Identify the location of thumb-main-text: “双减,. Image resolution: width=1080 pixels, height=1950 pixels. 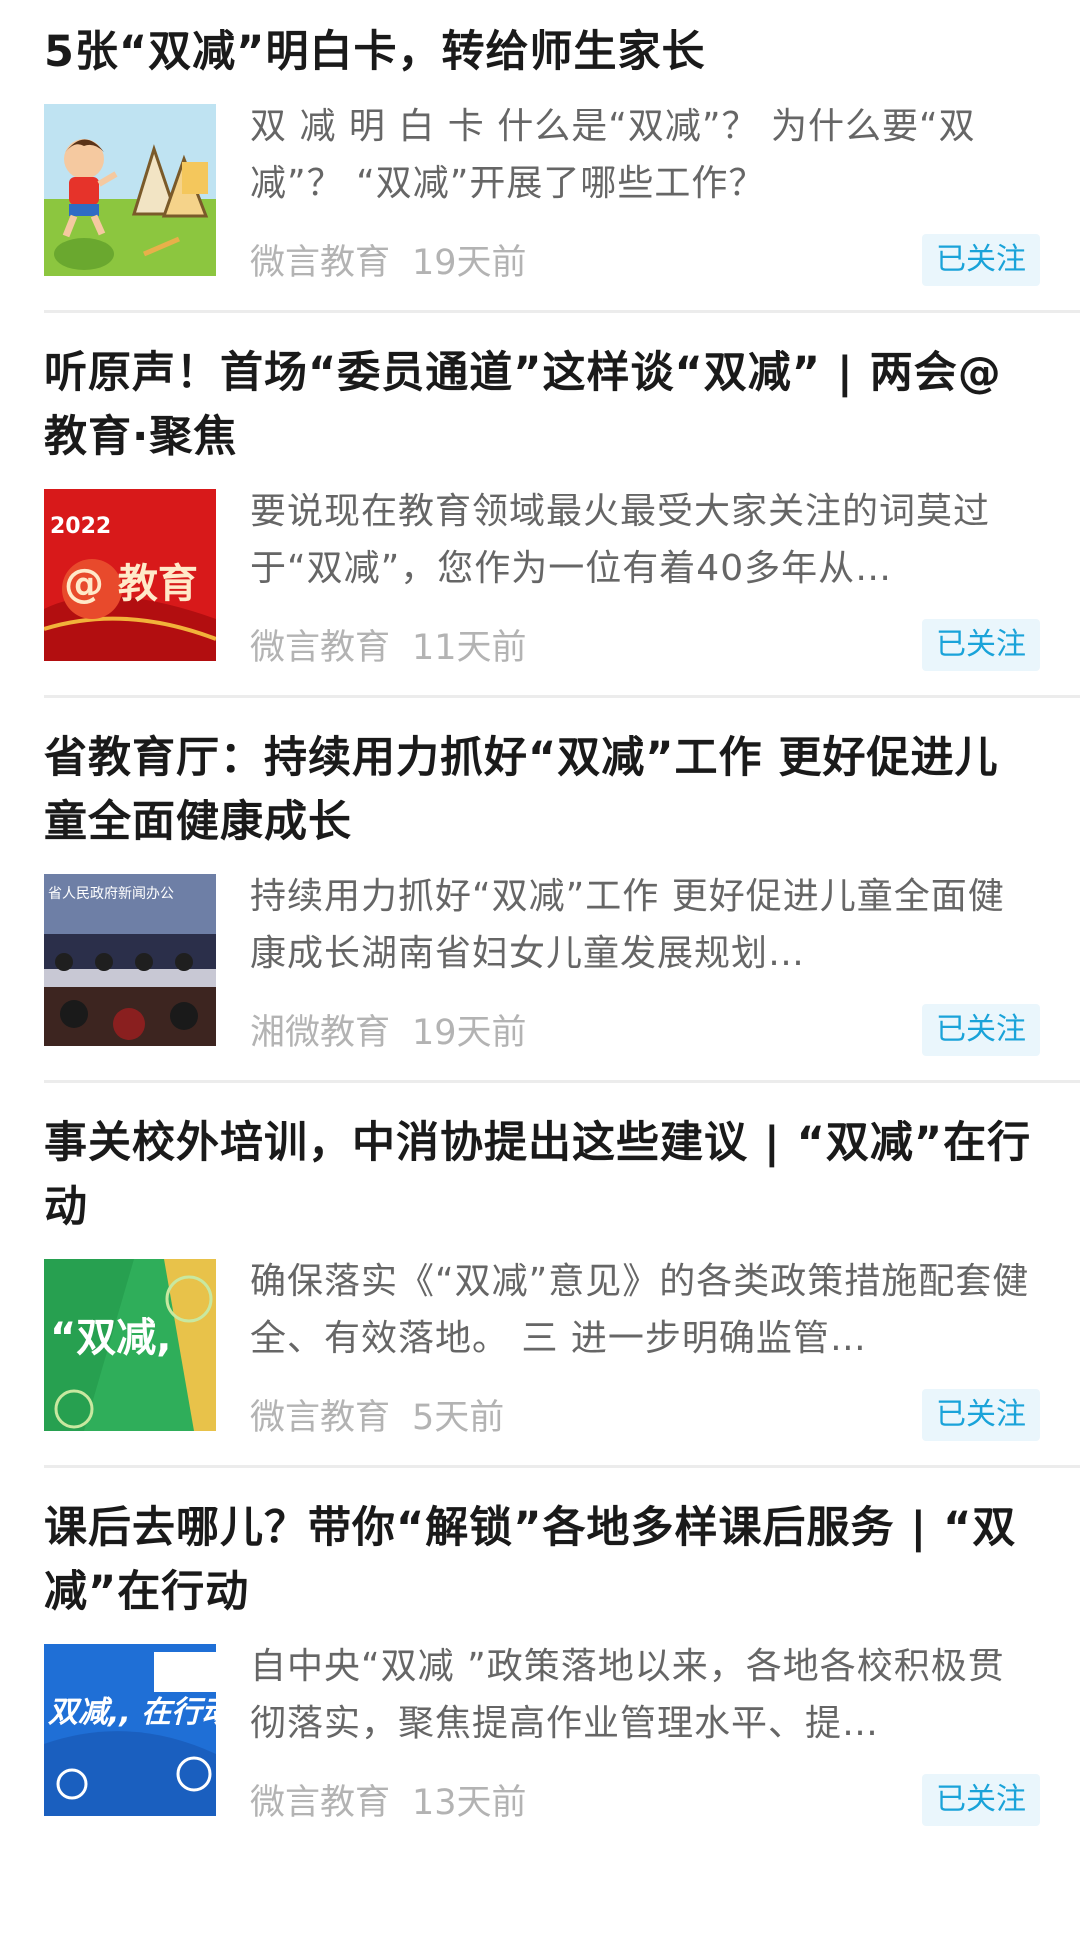
(110, 1338).